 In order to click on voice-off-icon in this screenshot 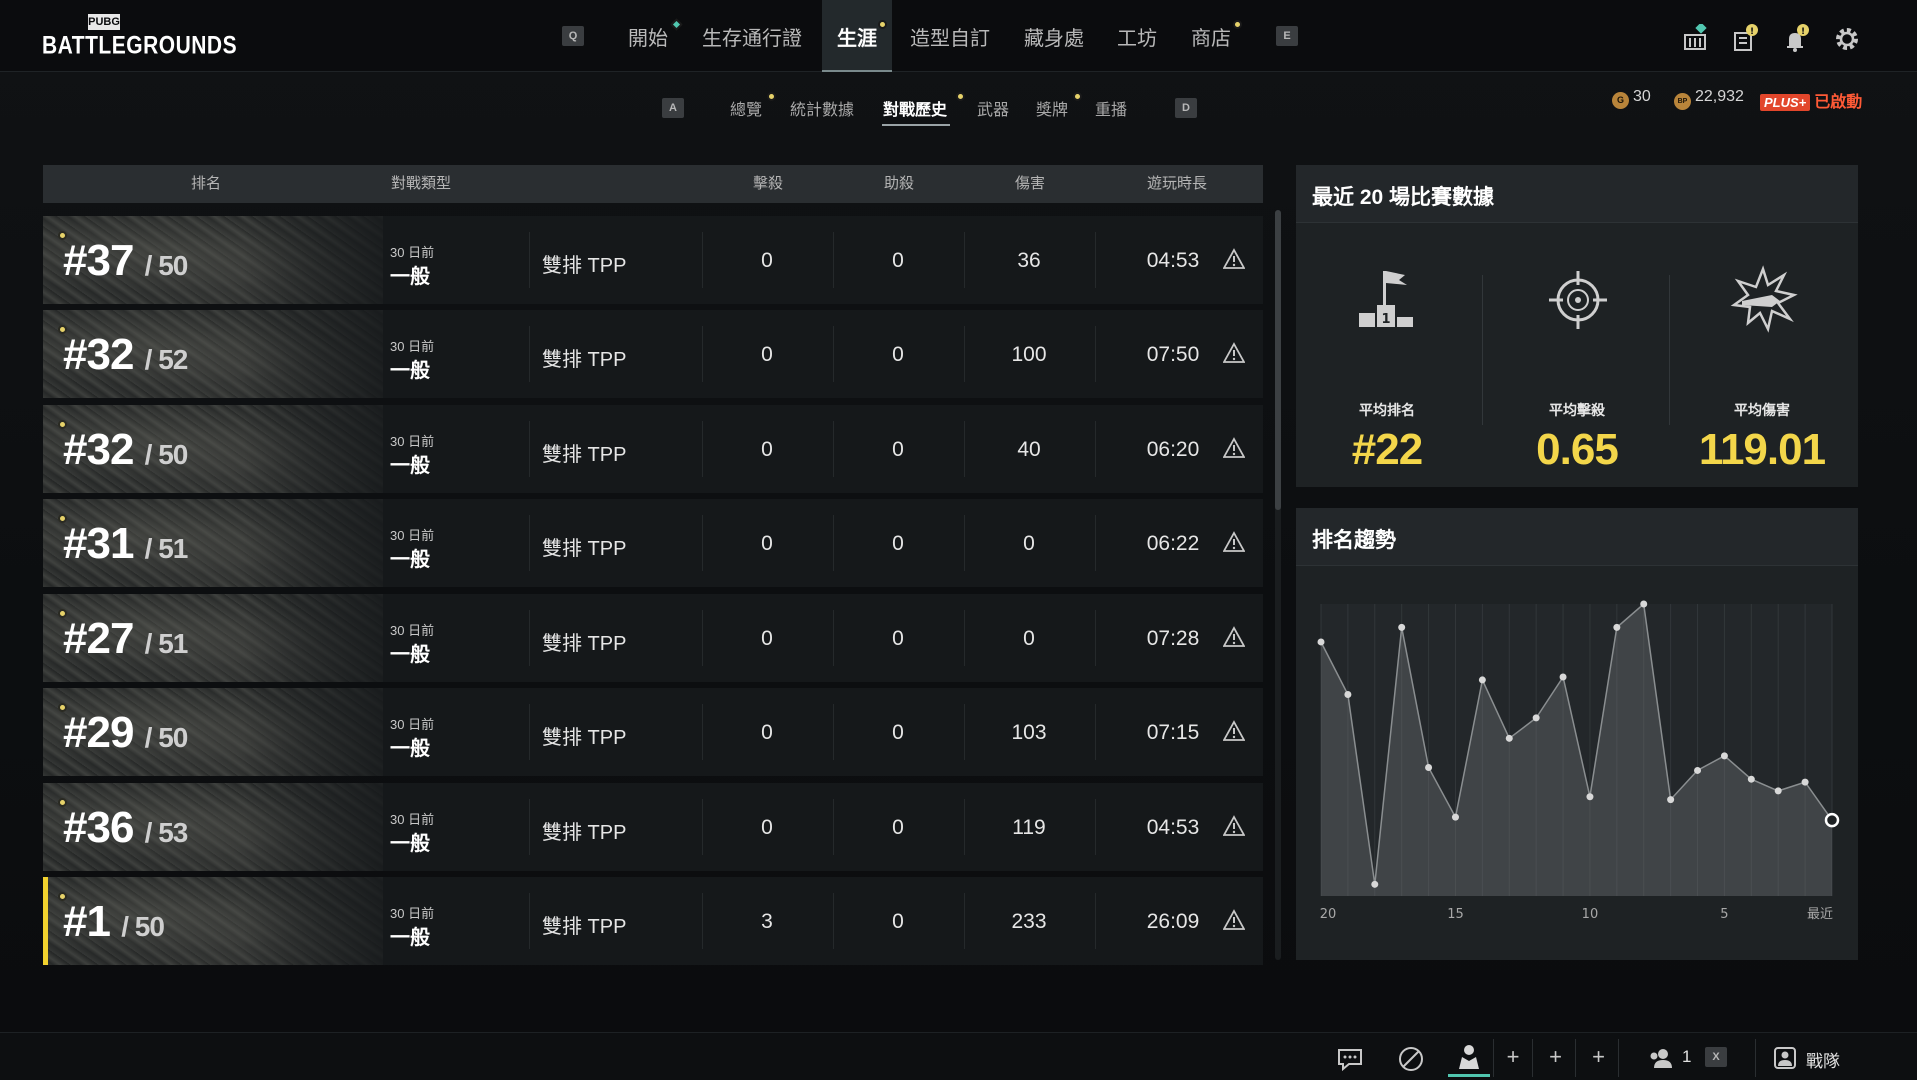, I will do `click(1411, 1059)`.